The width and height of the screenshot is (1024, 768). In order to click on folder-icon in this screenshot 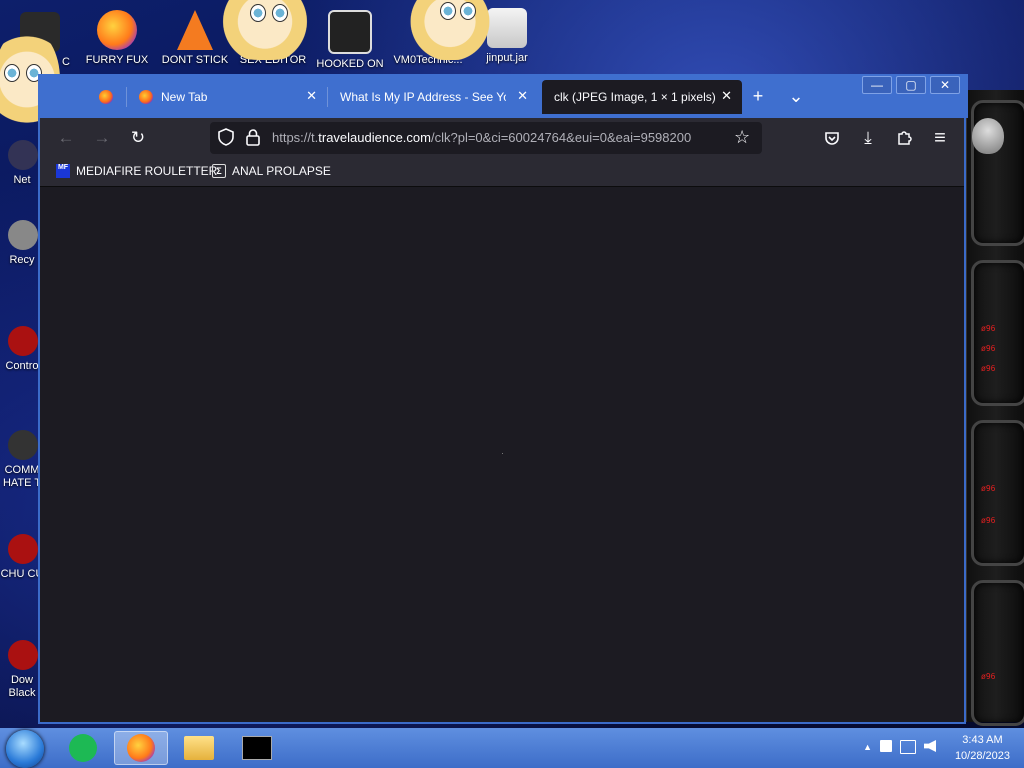, I will do `click(199, 748)`.